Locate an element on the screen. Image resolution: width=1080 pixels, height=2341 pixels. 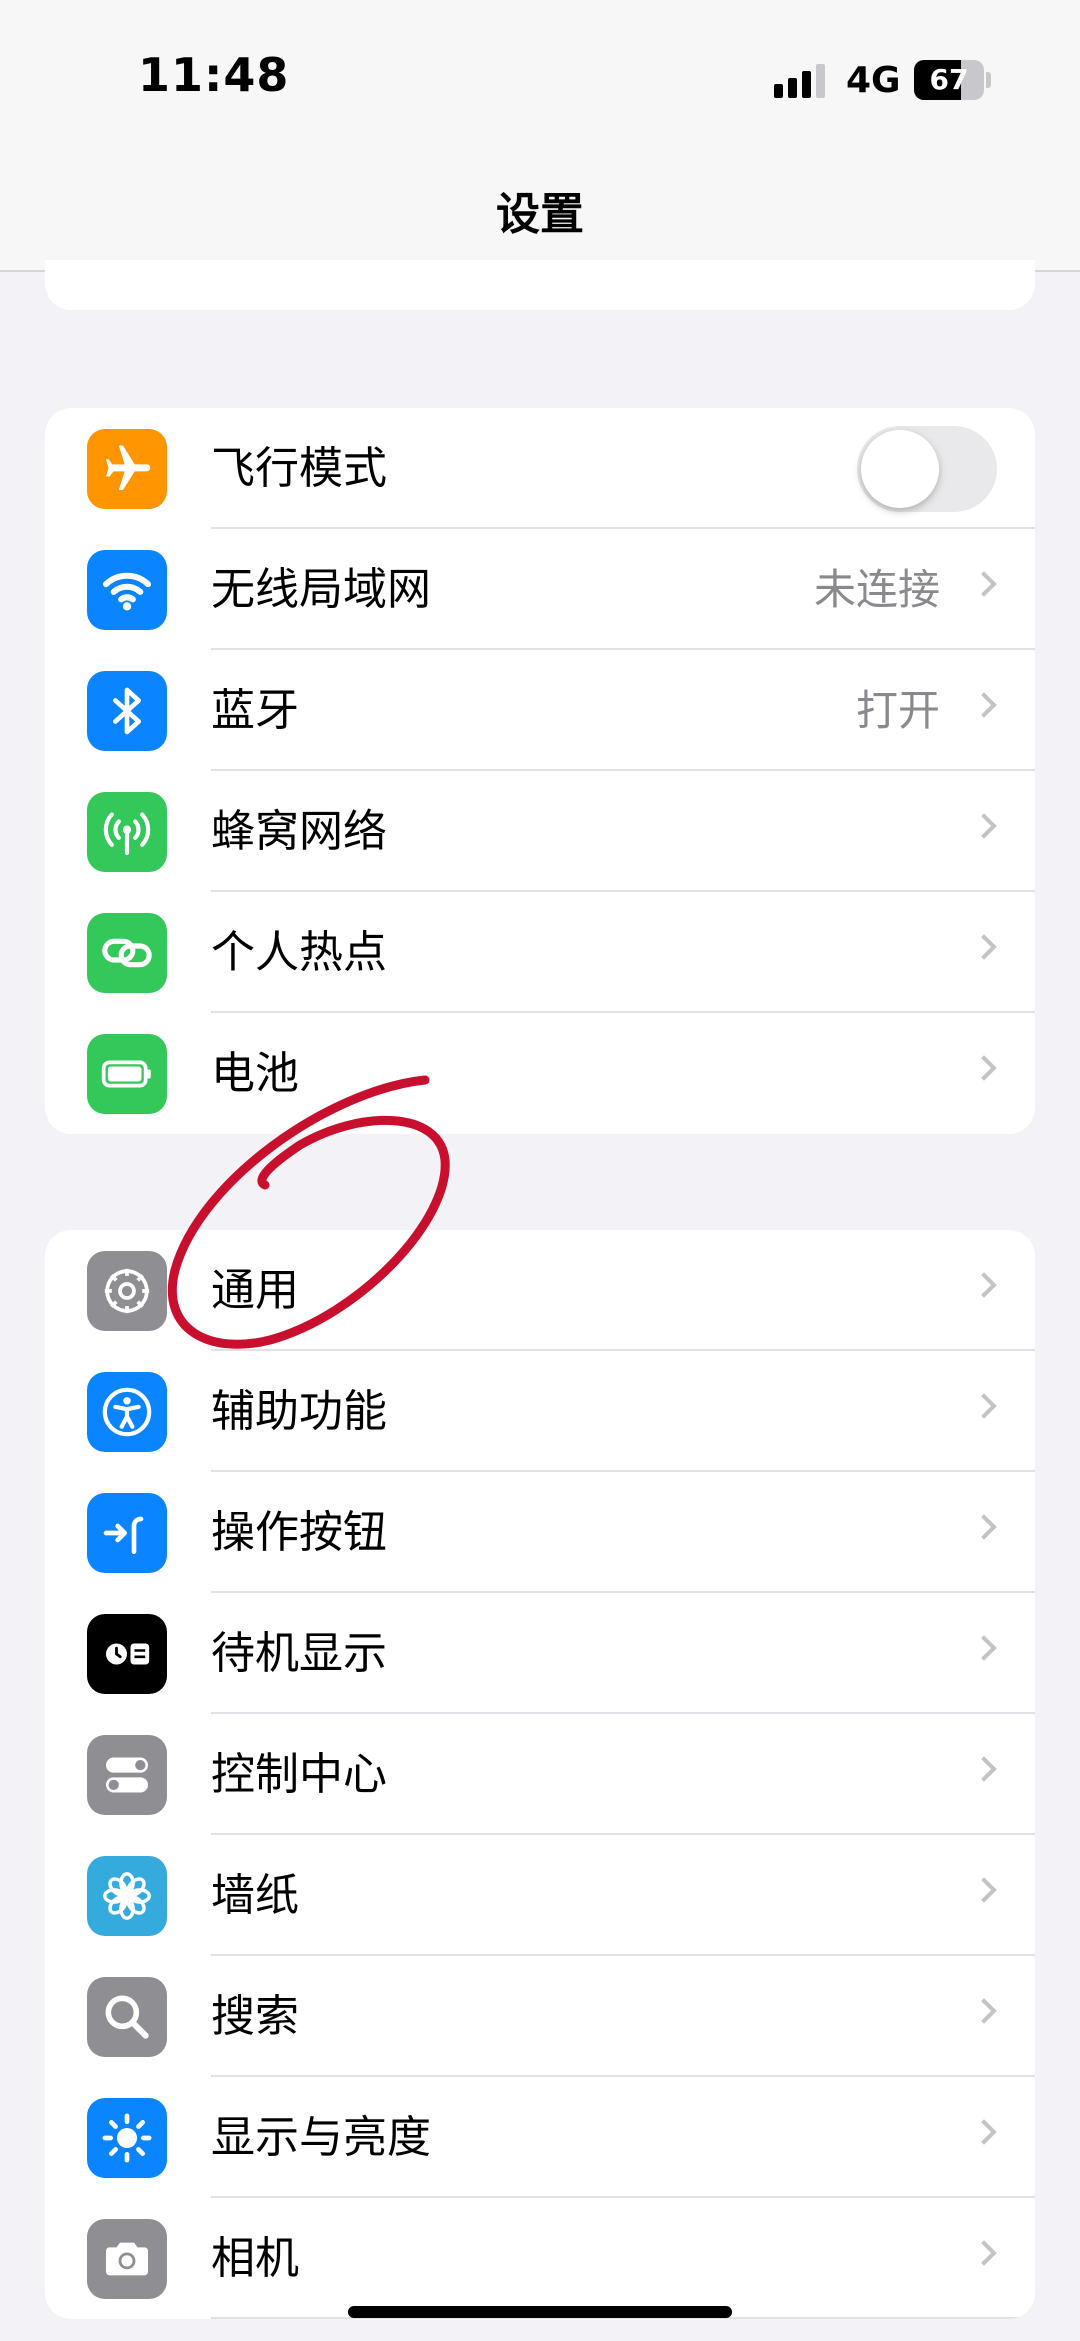
wifi-status-value: 未连接 is located at coordinates (876, 589).